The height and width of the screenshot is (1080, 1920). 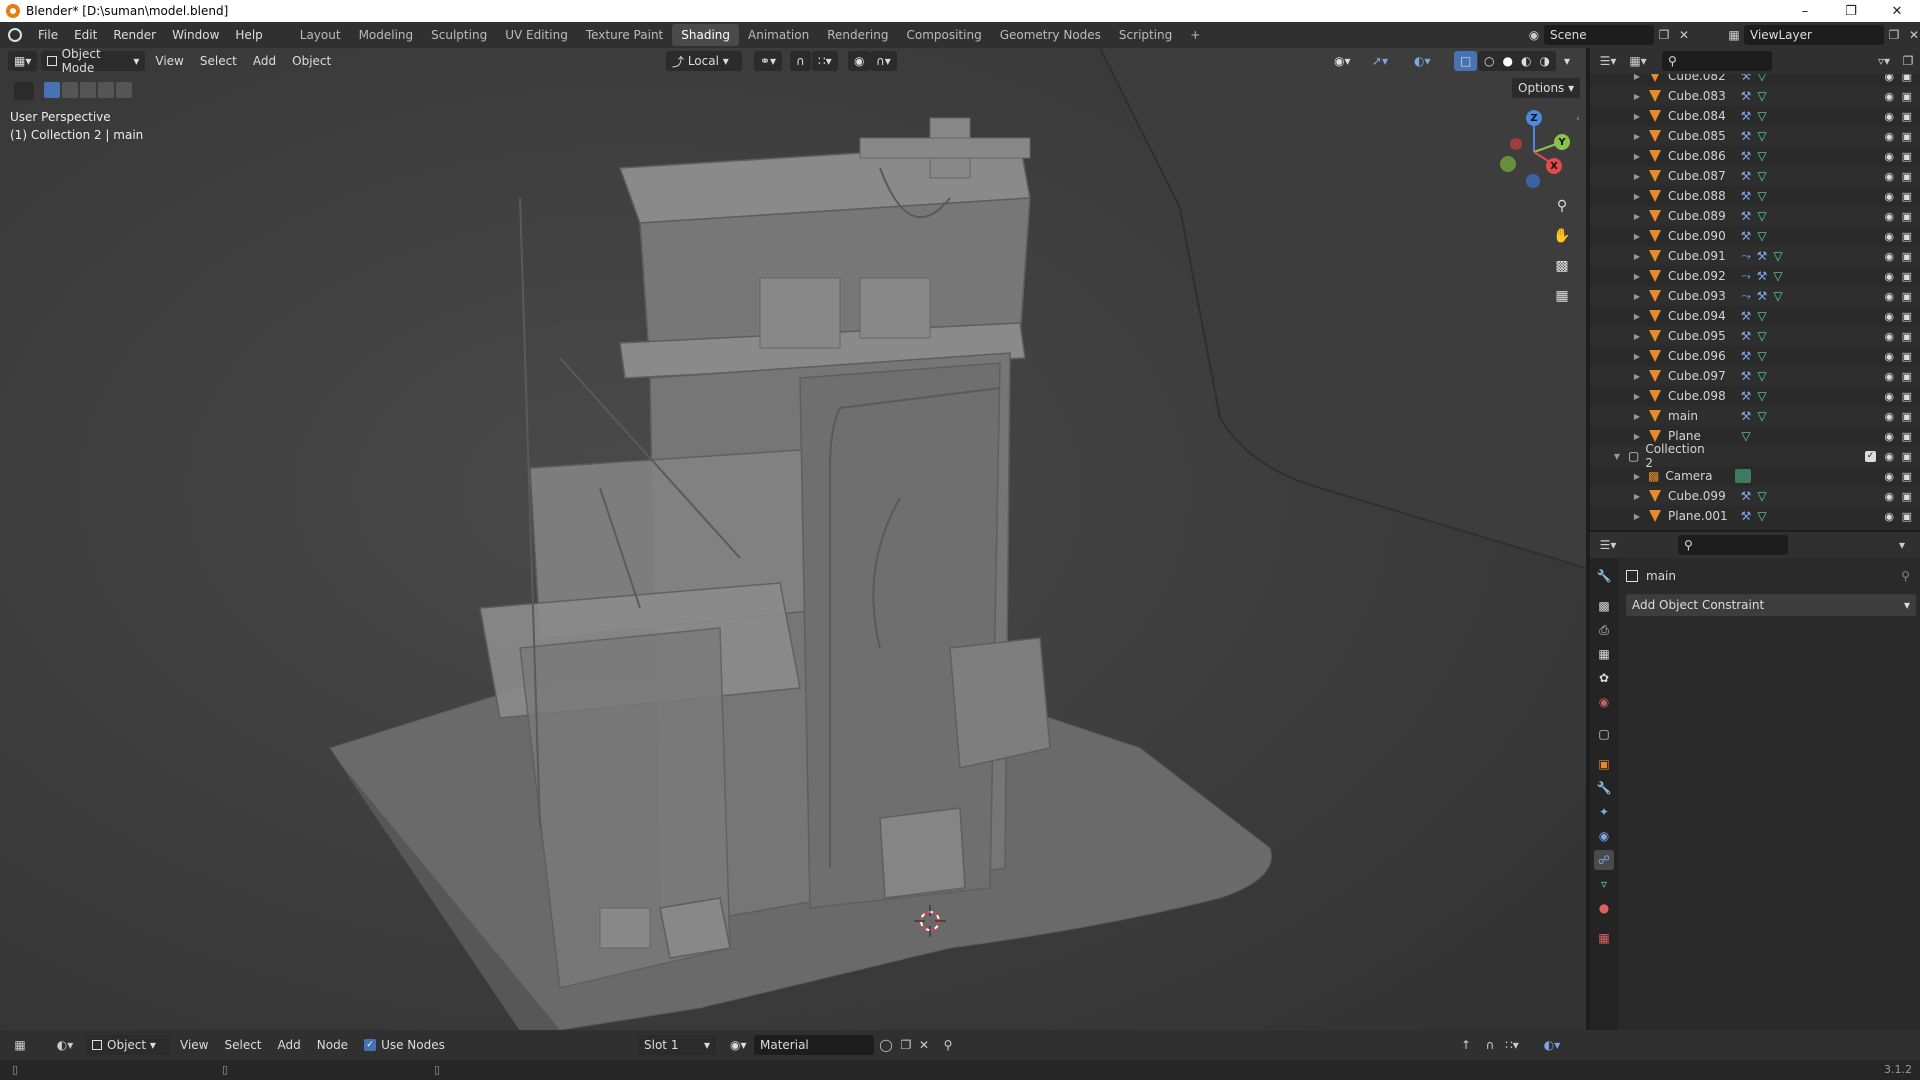 What do you see at coordinates (1814, 35) in the screenshot?
I see `view-layer-field: ViewLayer` at bounding box center [1814, 35].